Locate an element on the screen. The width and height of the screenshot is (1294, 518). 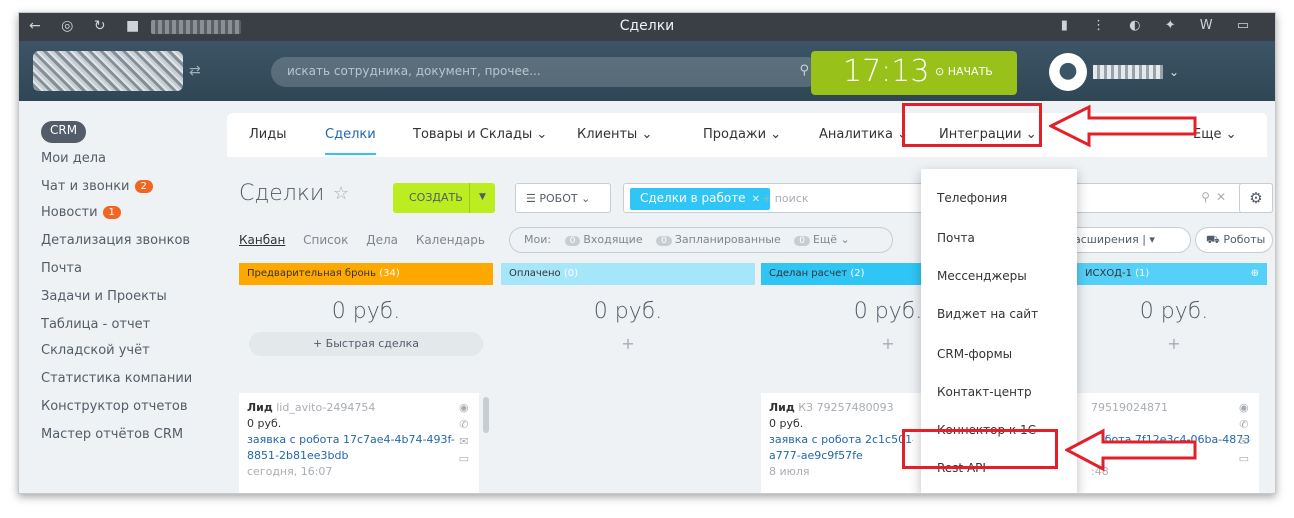
user-avatar-icon: ● is located at coordinates (1068, 72).